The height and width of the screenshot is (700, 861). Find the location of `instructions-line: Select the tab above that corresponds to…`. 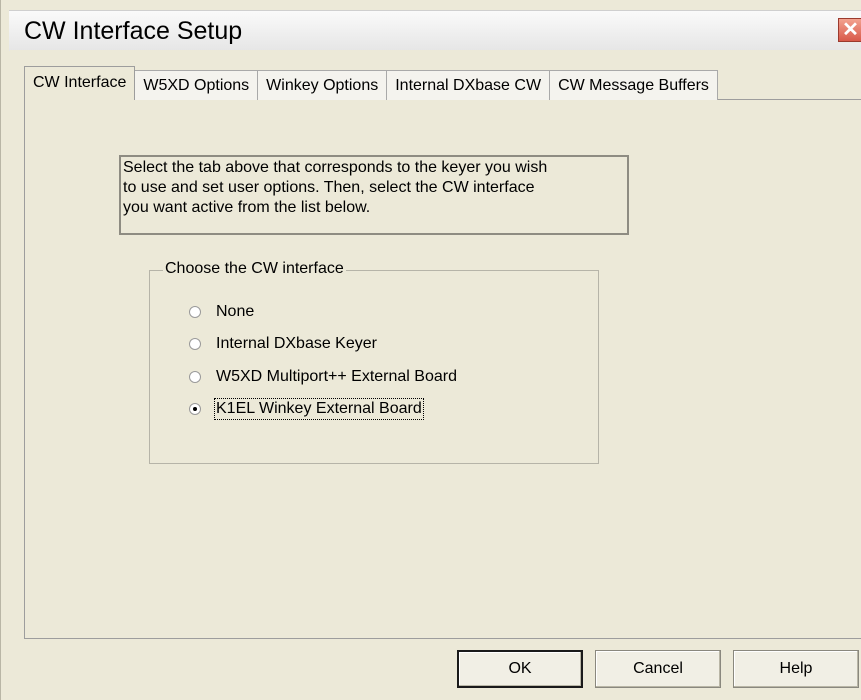

instructions-line: Select the tab above that corresponds to… is located at coordinates (335, 167).